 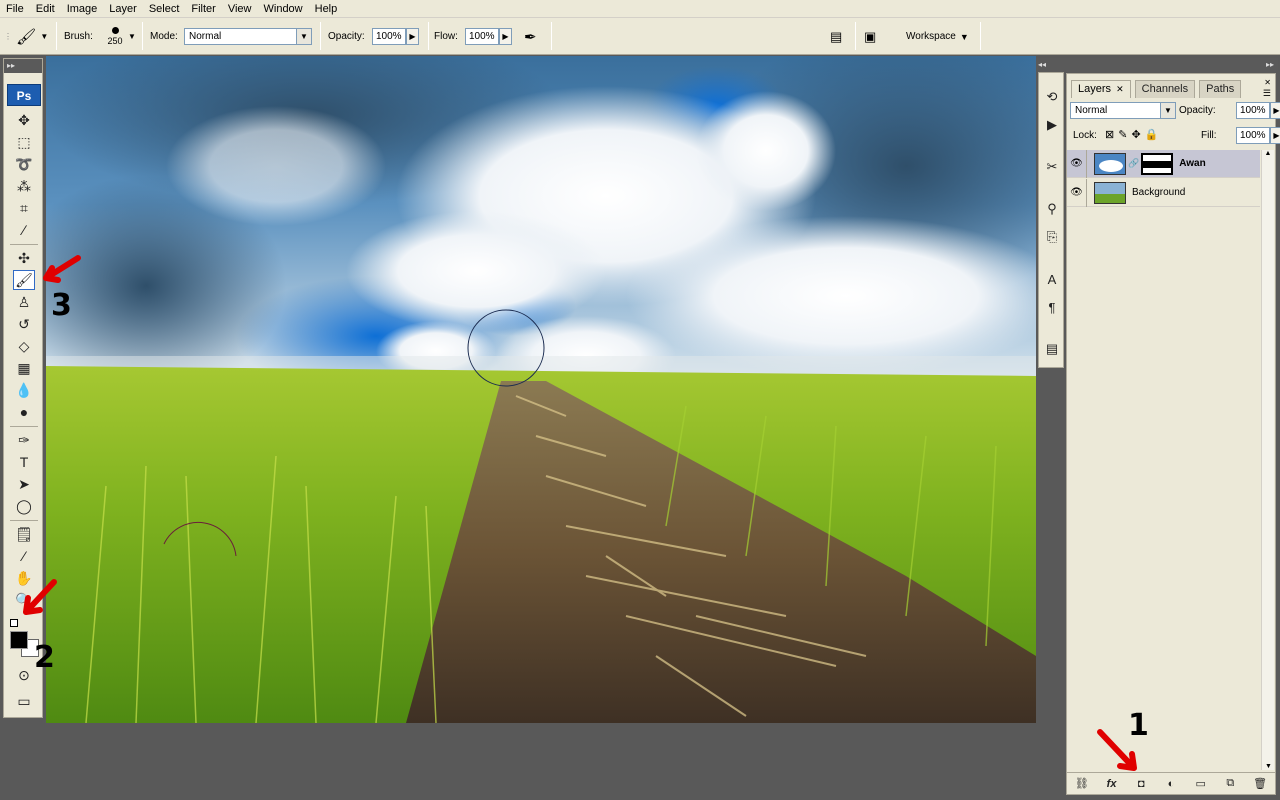 I want to click on scroll-up-icon: ▲, so click(x=1268, y=153).